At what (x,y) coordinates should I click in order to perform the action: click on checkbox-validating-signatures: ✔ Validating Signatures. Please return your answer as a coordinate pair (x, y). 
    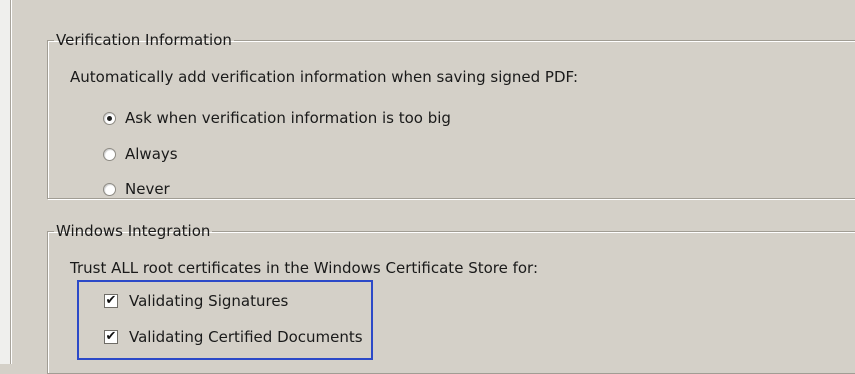
    Looking at the image, I should click on (196, 301).